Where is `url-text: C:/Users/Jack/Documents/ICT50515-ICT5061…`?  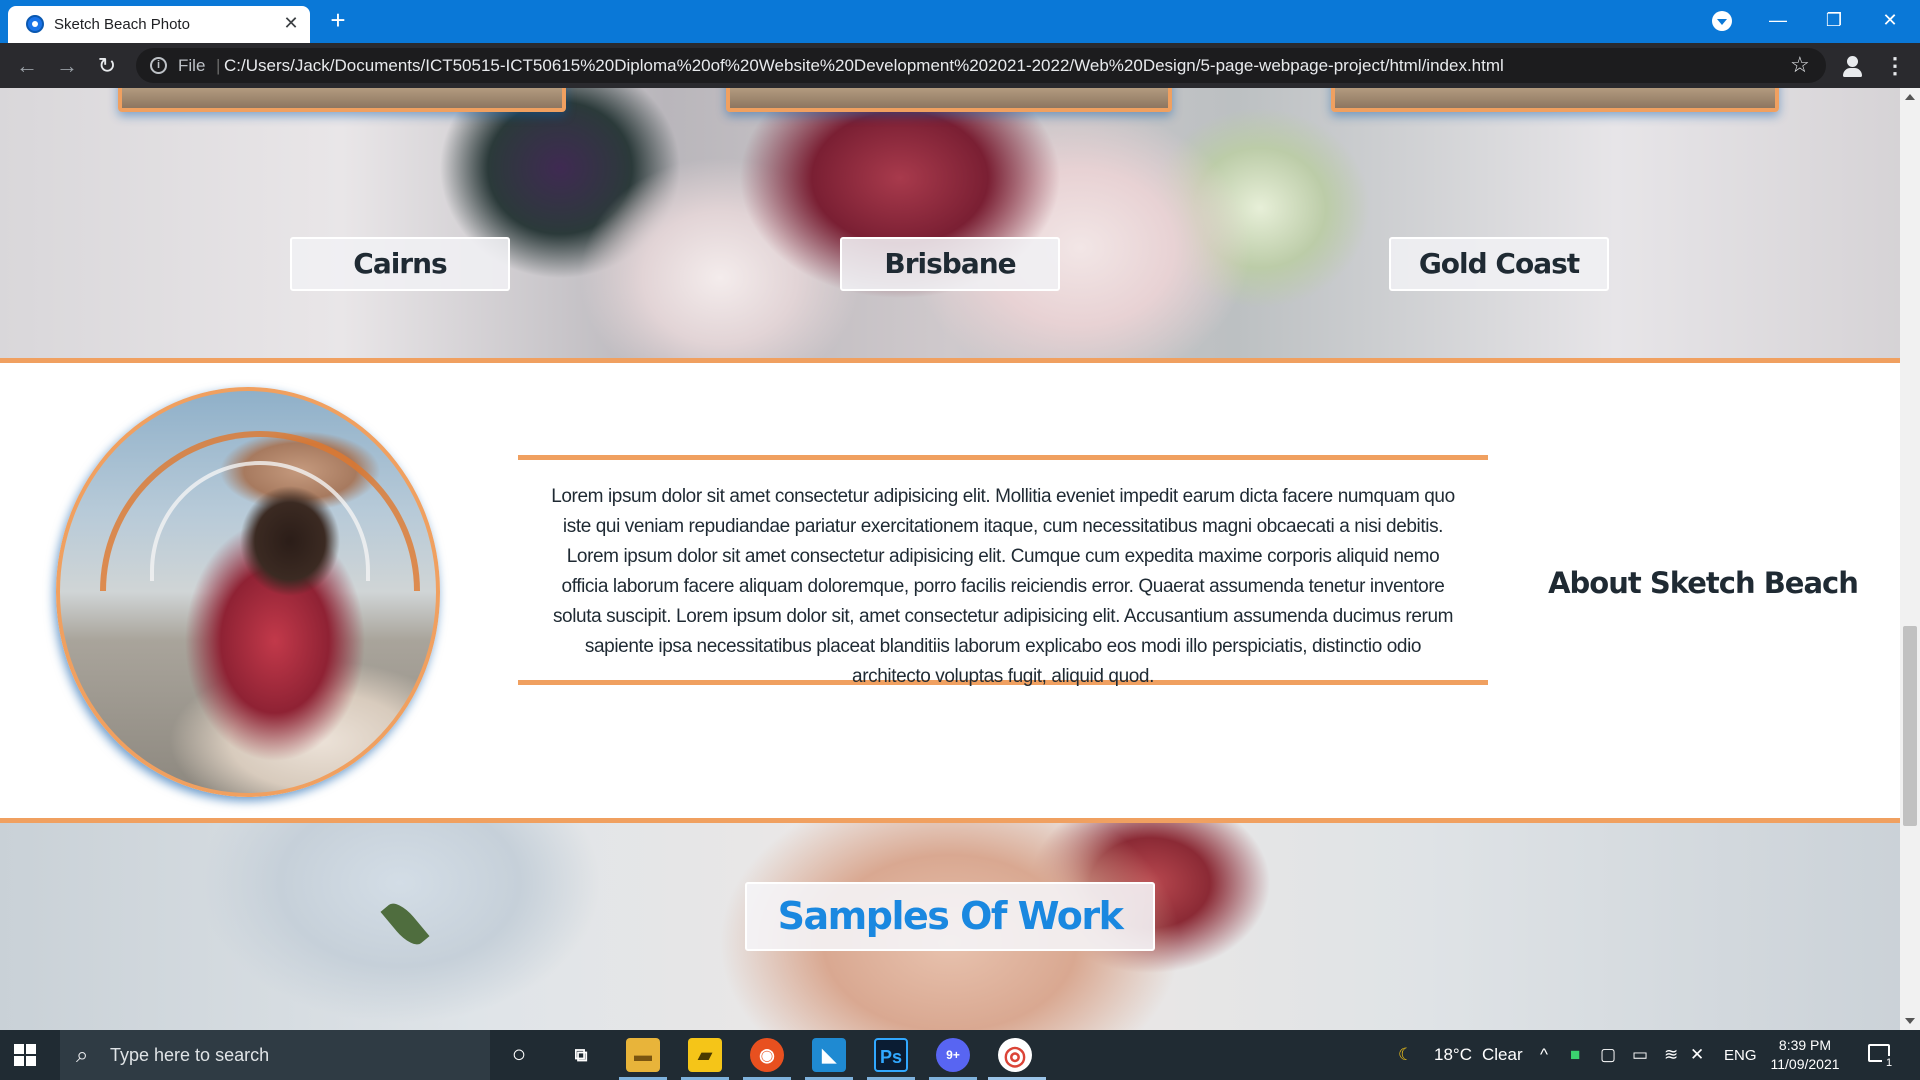
url-text: C:/Users/Jack/Documents/ICT50515-ICT5061… is located at coordinates (864, 66).